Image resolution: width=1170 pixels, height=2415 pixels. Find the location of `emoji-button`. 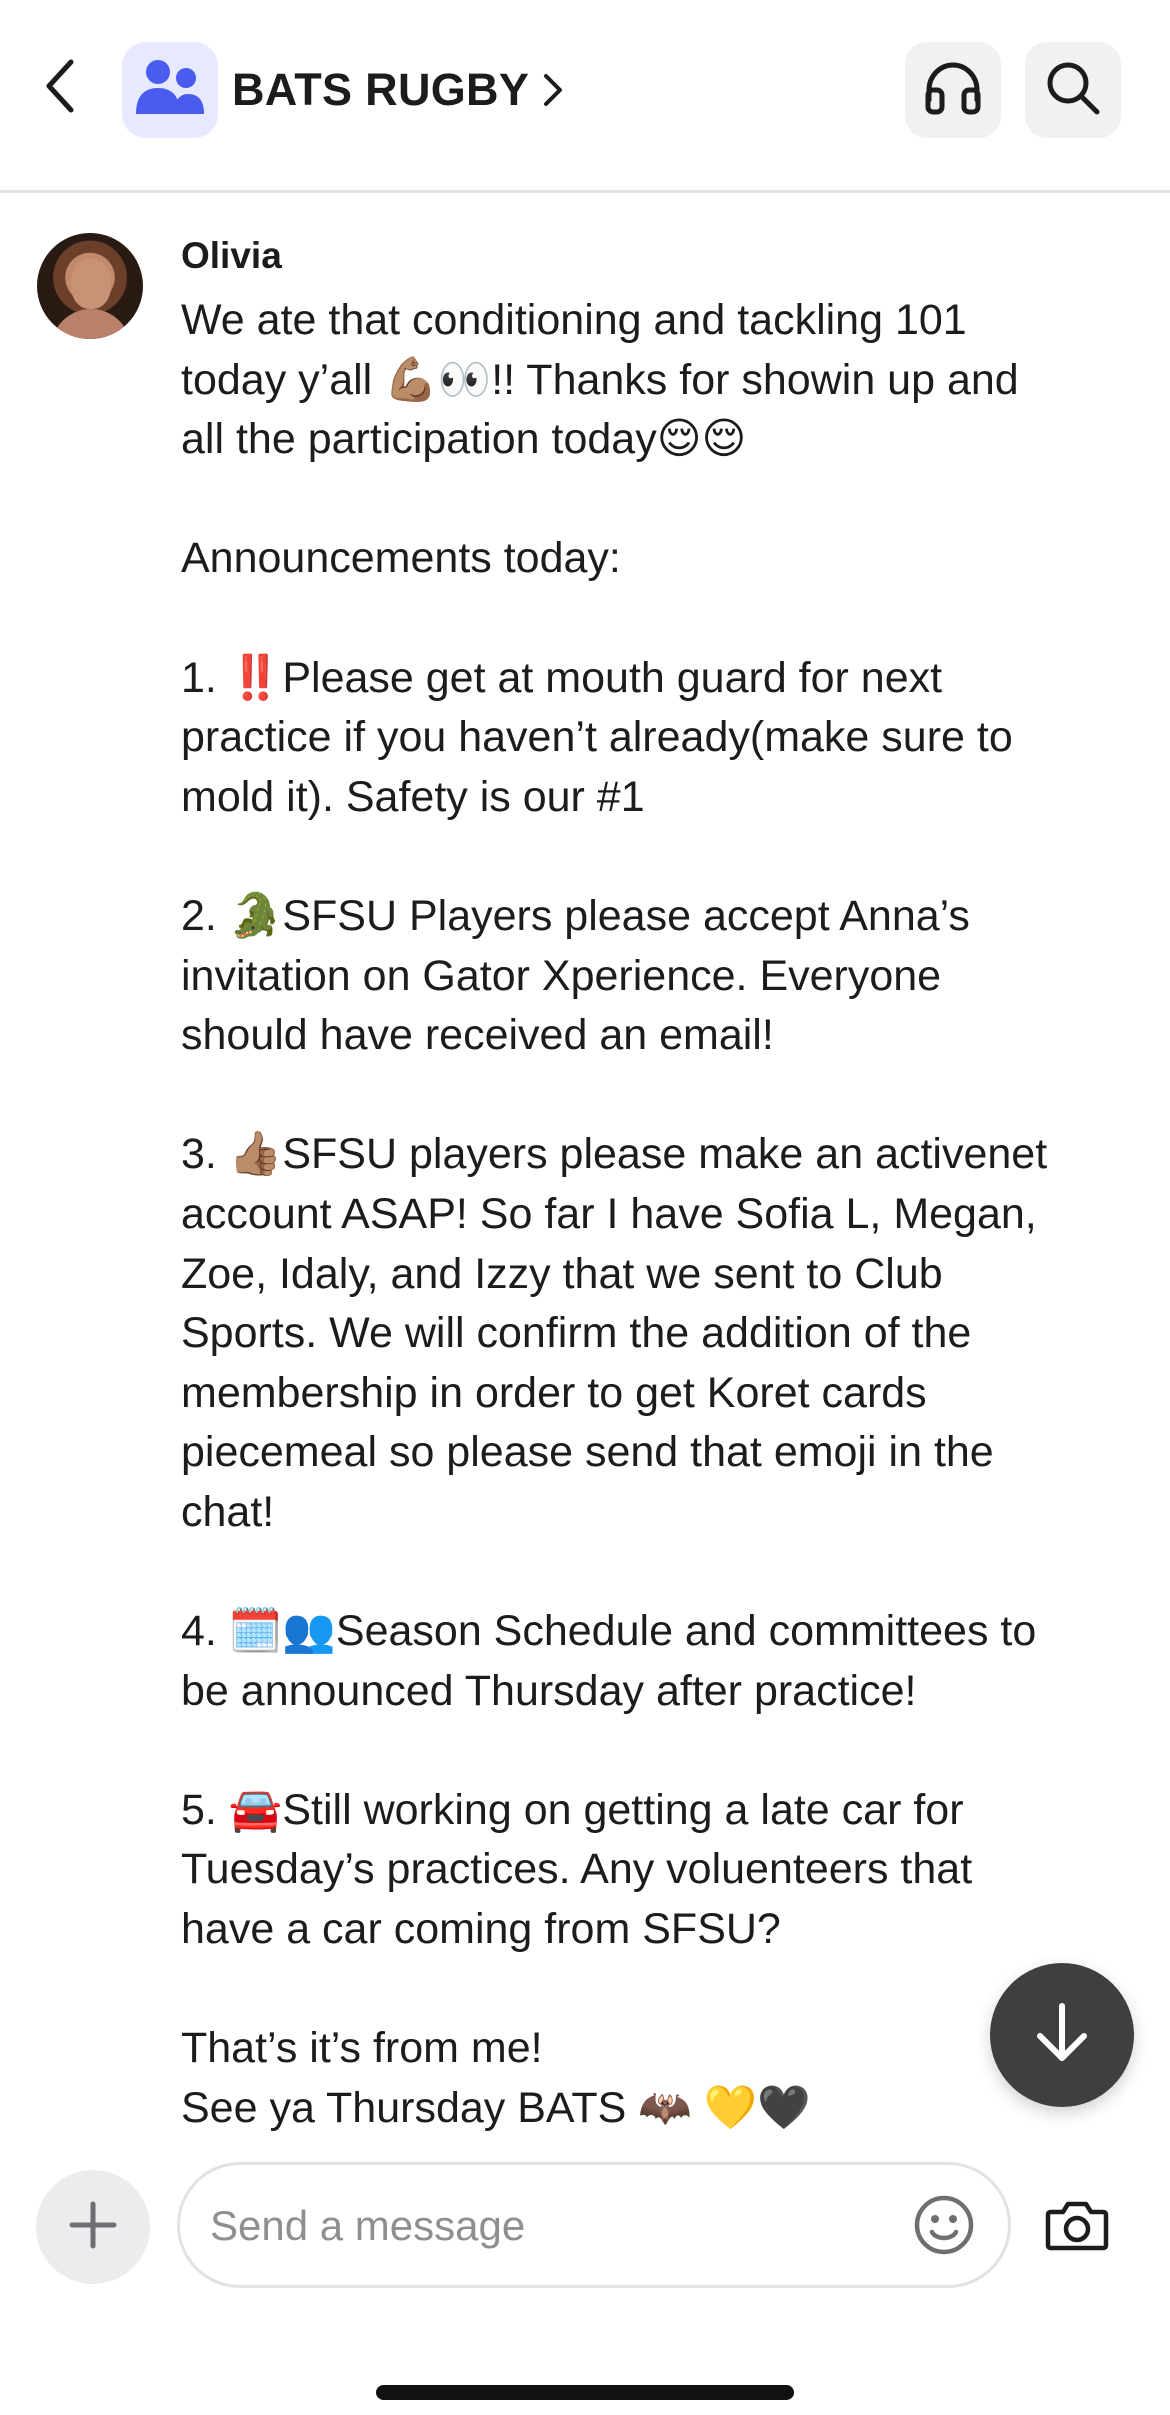

emoji-button is located at coordinates (944, 2227).